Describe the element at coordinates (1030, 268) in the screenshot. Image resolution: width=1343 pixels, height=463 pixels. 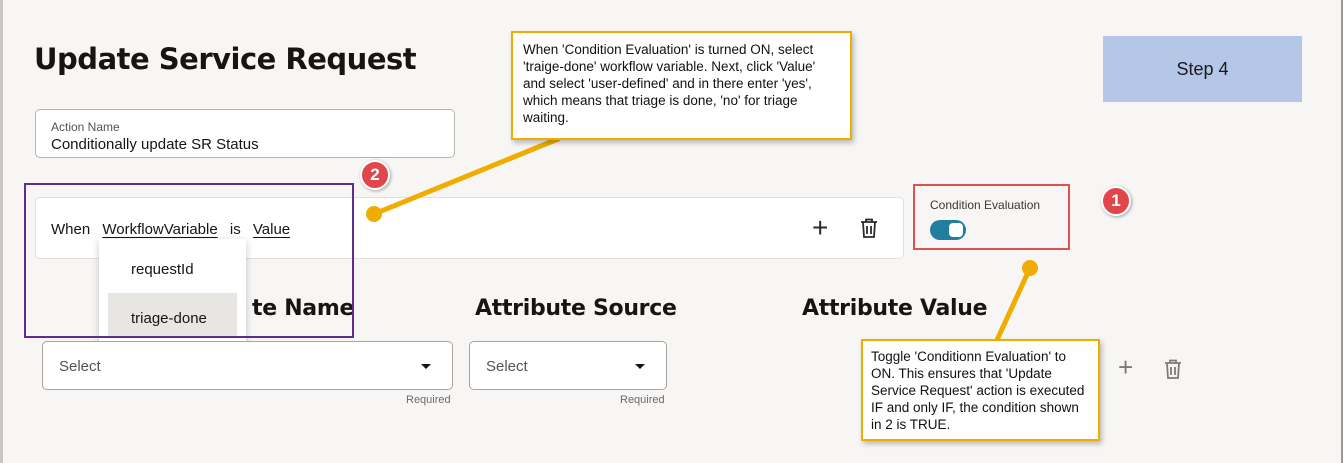
I see `connector-dot-bottom` at that location.